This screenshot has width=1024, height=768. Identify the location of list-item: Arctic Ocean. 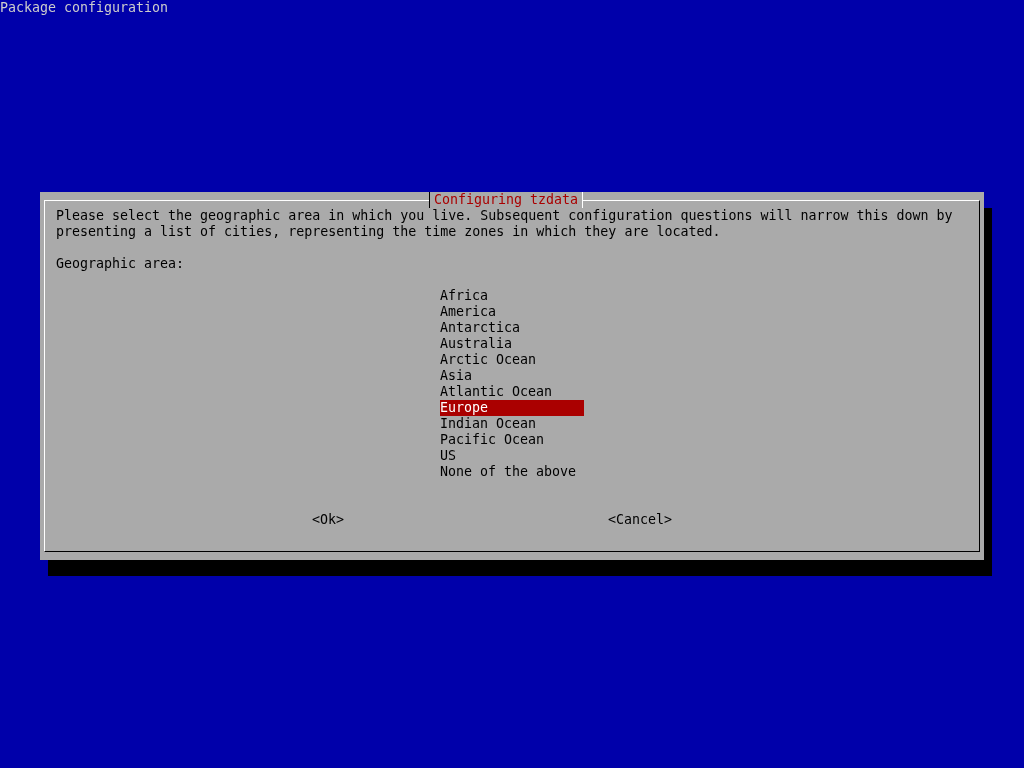
(512, 360).